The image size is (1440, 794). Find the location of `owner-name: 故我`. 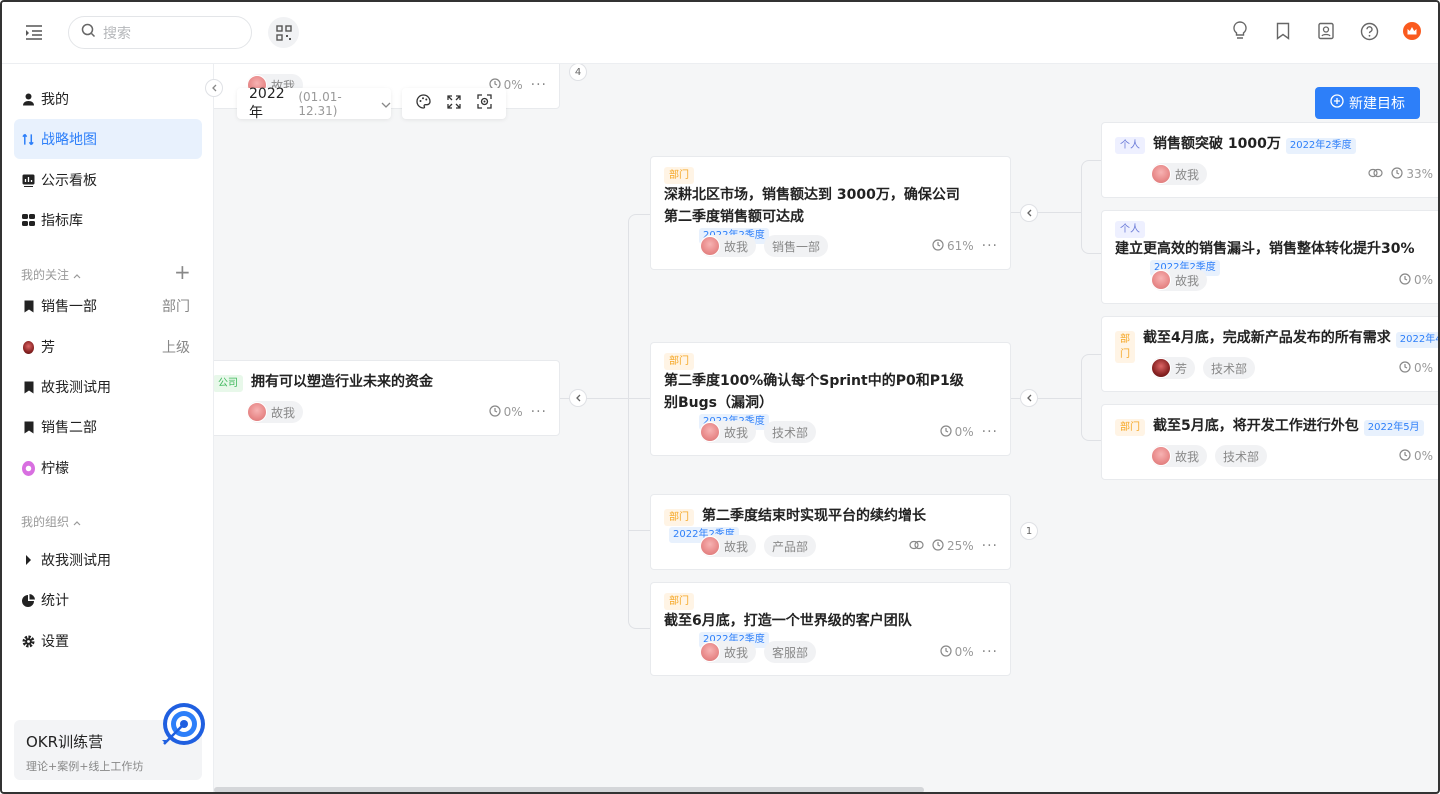

owner-name: 故我 is located at coordinates (736, 432).